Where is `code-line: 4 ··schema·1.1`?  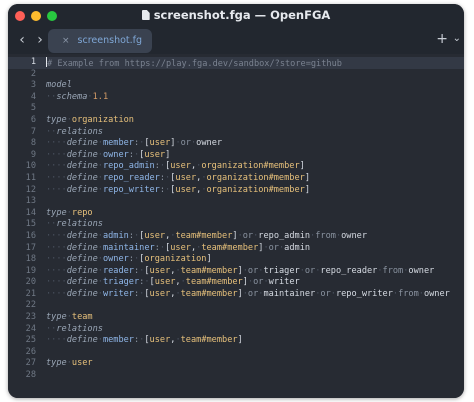 code-line: 4 ··schema·1.1 is located at coordinates (236, 98).